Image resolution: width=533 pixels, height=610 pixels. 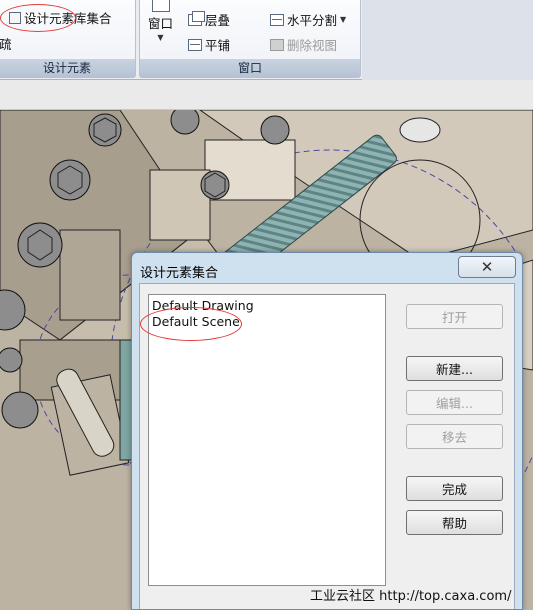 I want to click on window-button-label: 窗口, so click(x=161, y=23).